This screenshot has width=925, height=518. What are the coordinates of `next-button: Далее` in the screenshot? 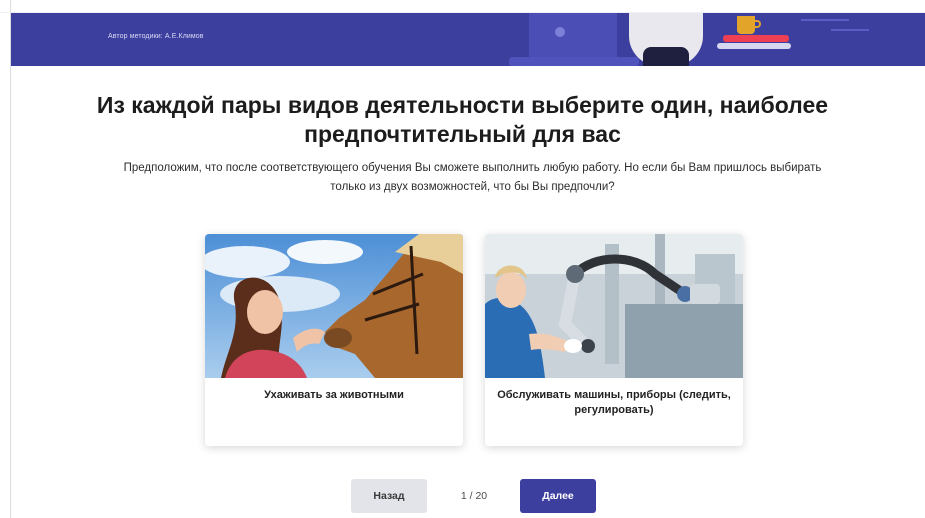 It's located at (558, 496).